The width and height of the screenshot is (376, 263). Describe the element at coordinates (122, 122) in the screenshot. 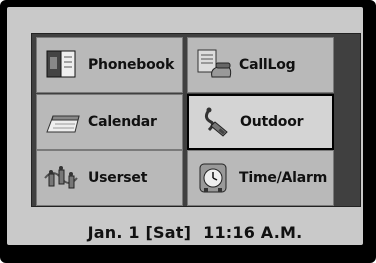

I see `menu-item-label: Calendar` at that location.